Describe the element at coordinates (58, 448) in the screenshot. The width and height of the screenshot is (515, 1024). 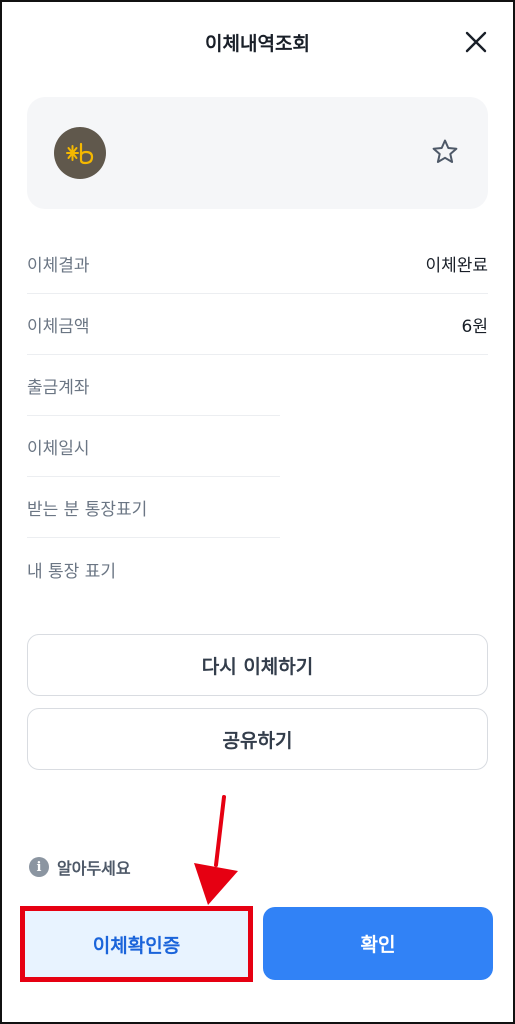
I see `detail-label: 이체일시` at that location.